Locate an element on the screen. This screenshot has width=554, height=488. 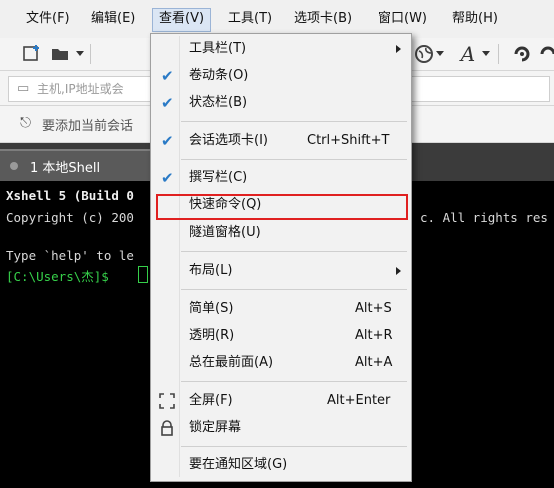
menu-view: 查看(V) is located at coordinates (182, 20).